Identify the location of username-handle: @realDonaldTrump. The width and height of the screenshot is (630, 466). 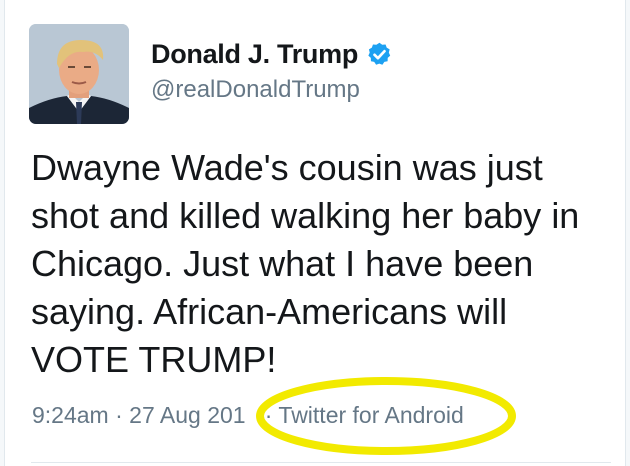
(272, 90).